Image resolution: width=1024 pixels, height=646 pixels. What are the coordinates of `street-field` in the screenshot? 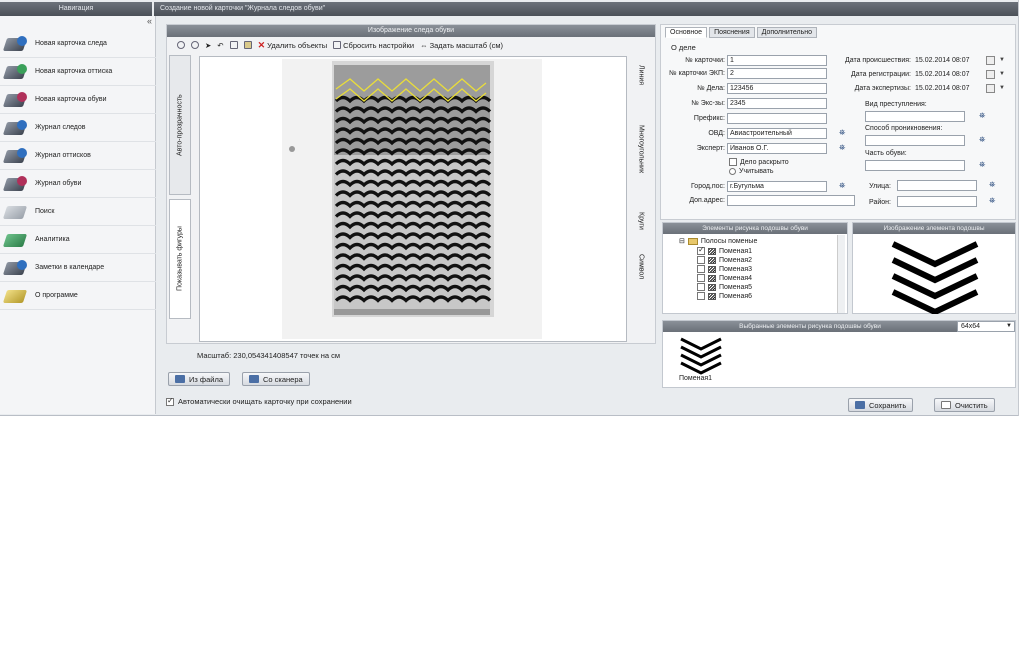 It's located at (937, 185).